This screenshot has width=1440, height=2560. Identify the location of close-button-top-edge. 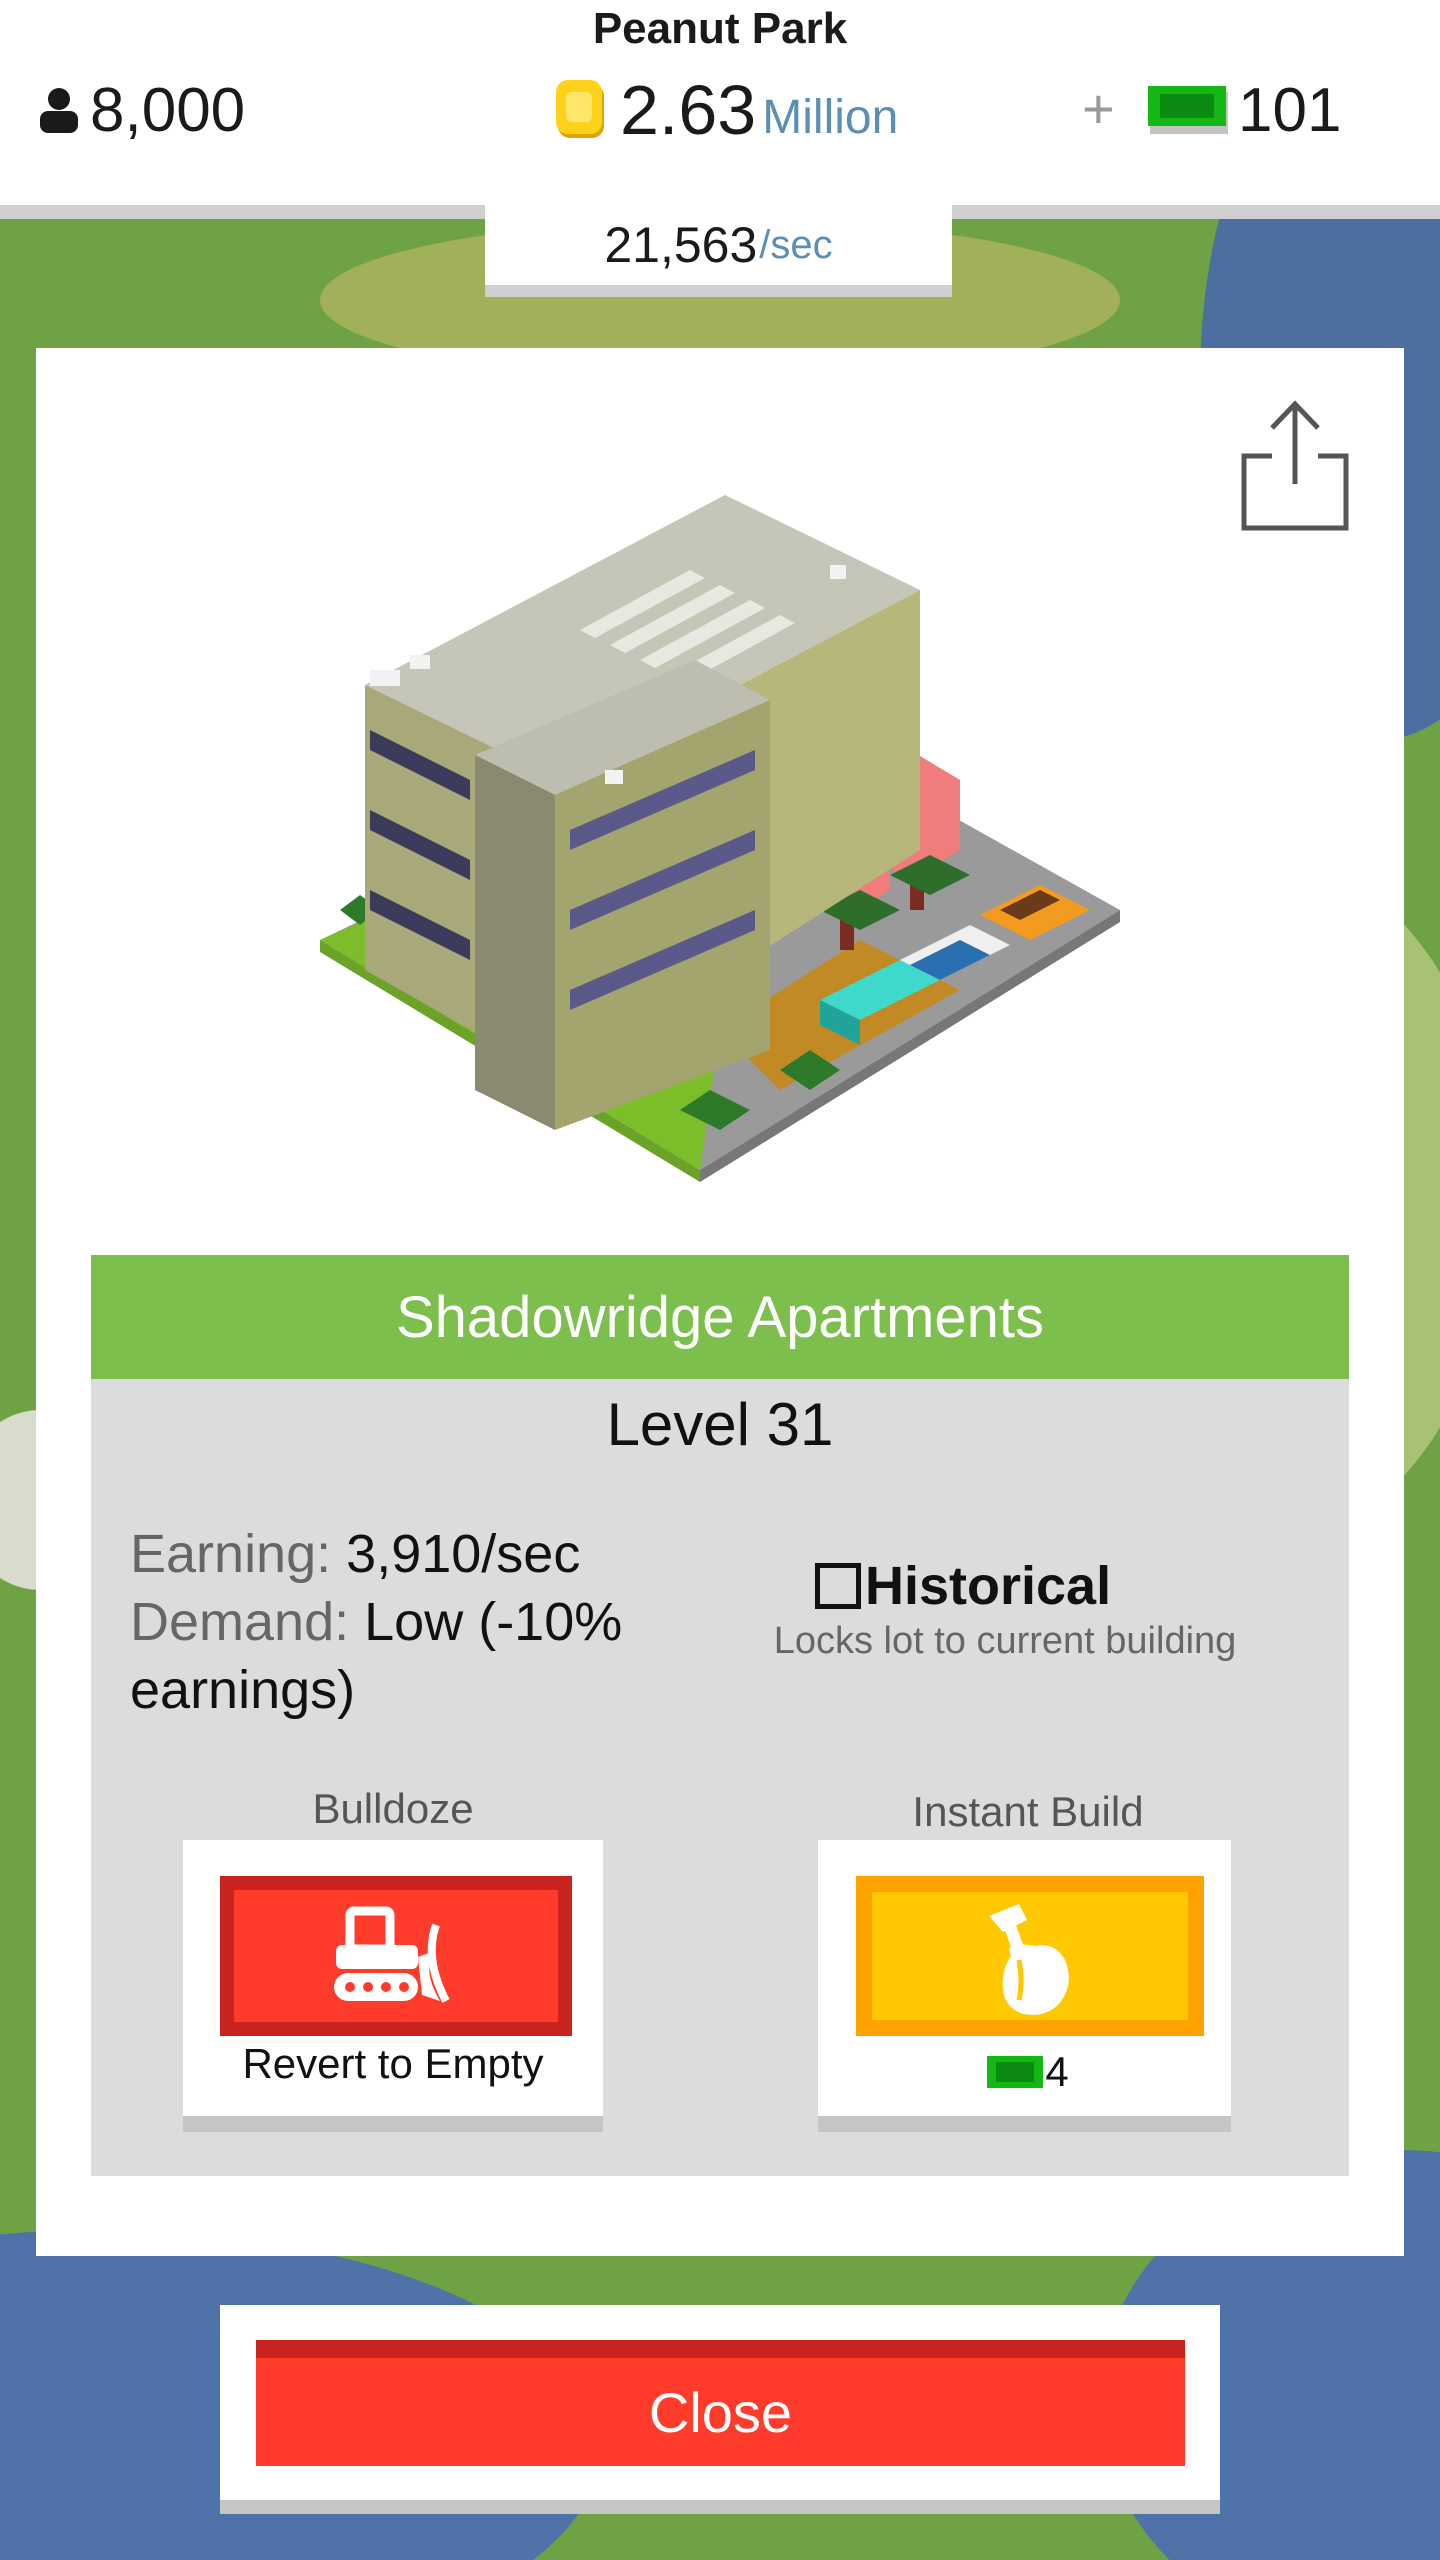
(720, 2349).